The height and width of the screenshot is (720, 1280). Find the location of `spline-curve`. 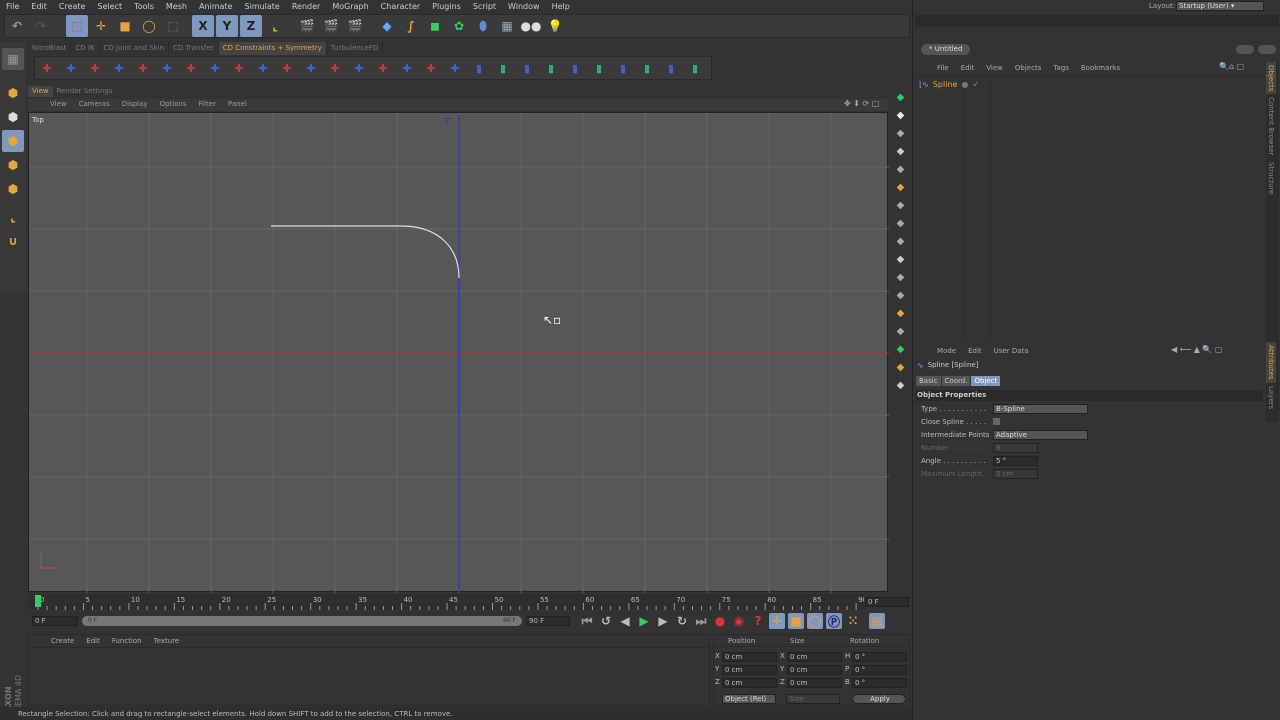

spline-curve is located at coordinates (365, 320).